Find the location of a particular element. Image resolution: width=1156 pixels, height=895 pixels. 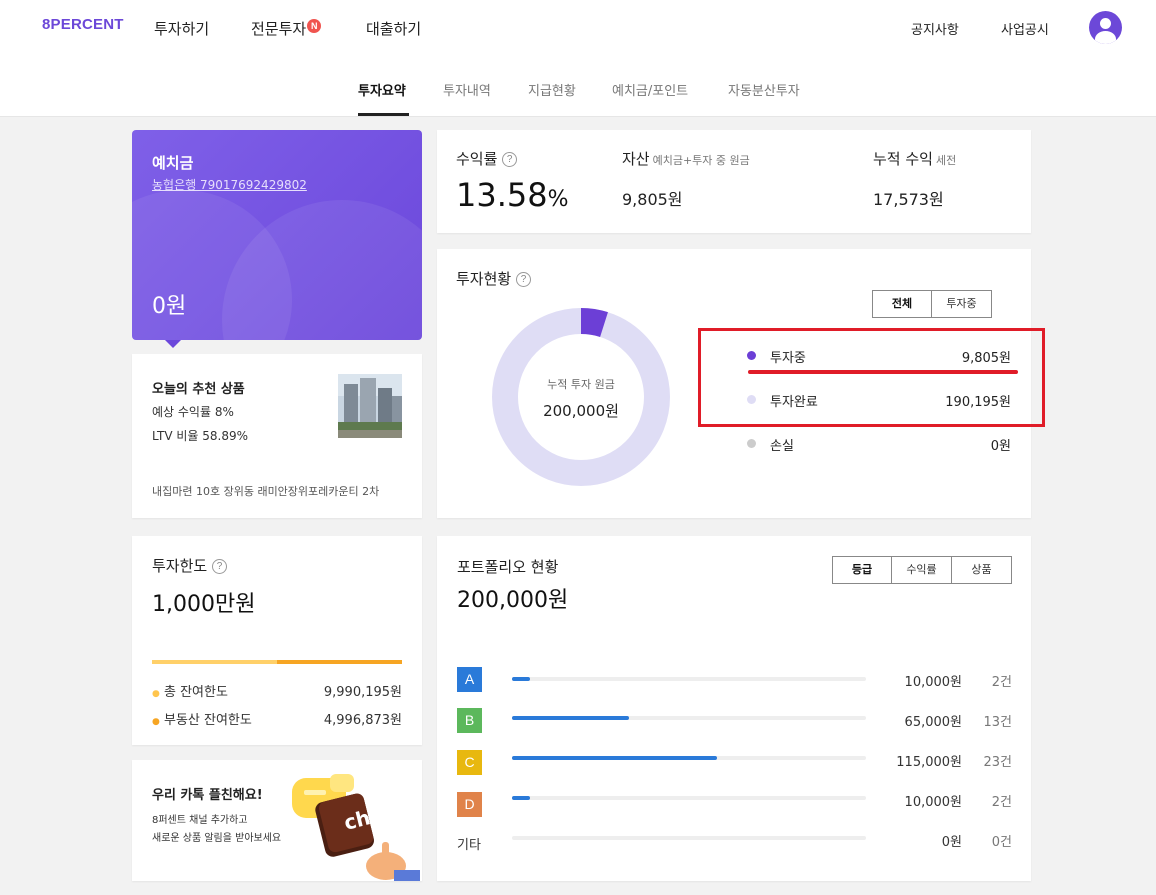

deposit-pointer is located at coordinates (173, 344).